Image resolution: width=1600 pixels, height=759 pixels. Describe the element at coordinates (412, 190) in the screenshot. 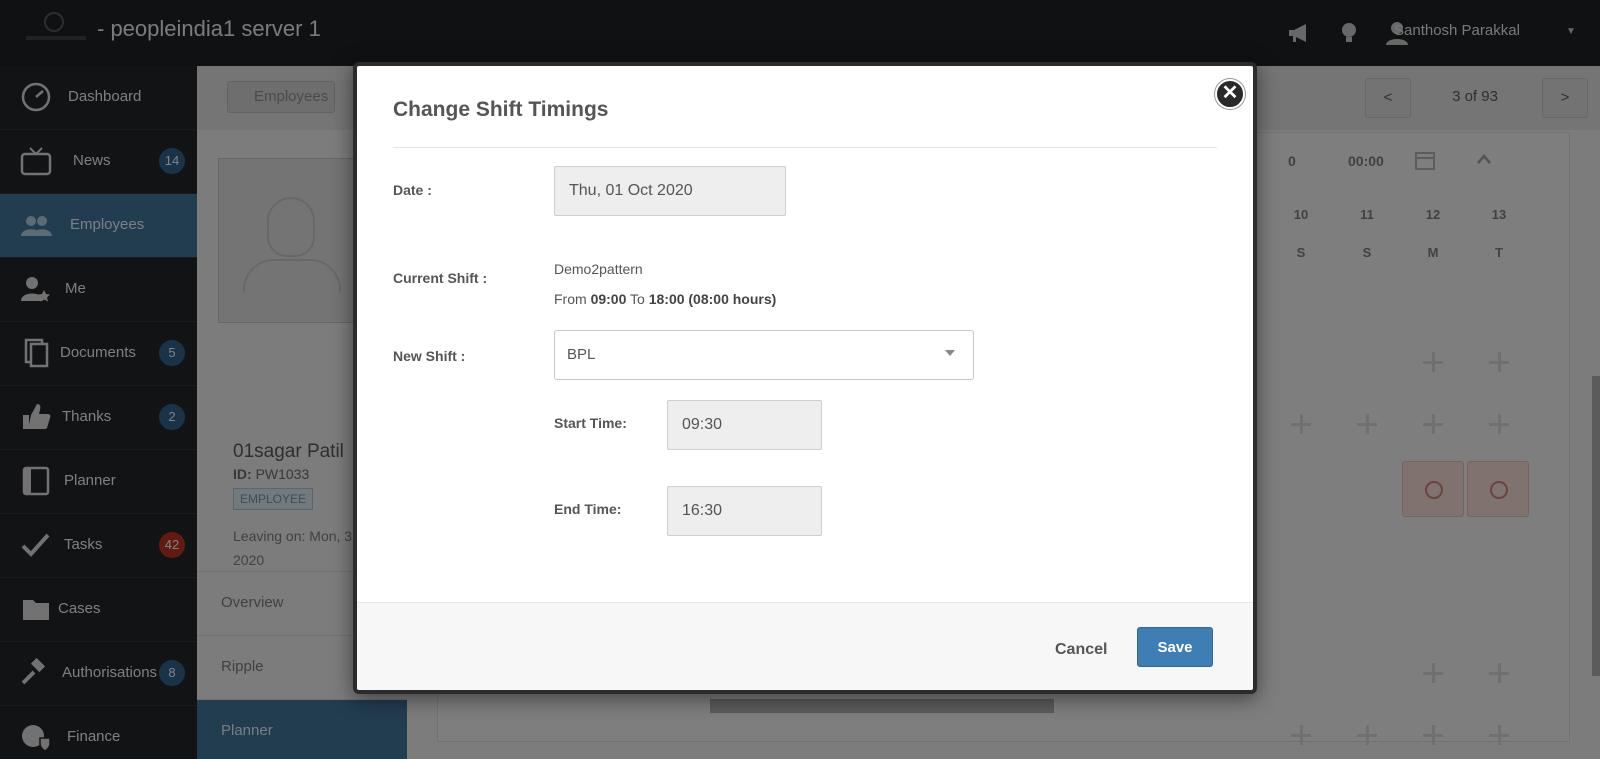

I see `date-label: Date :` at that location.